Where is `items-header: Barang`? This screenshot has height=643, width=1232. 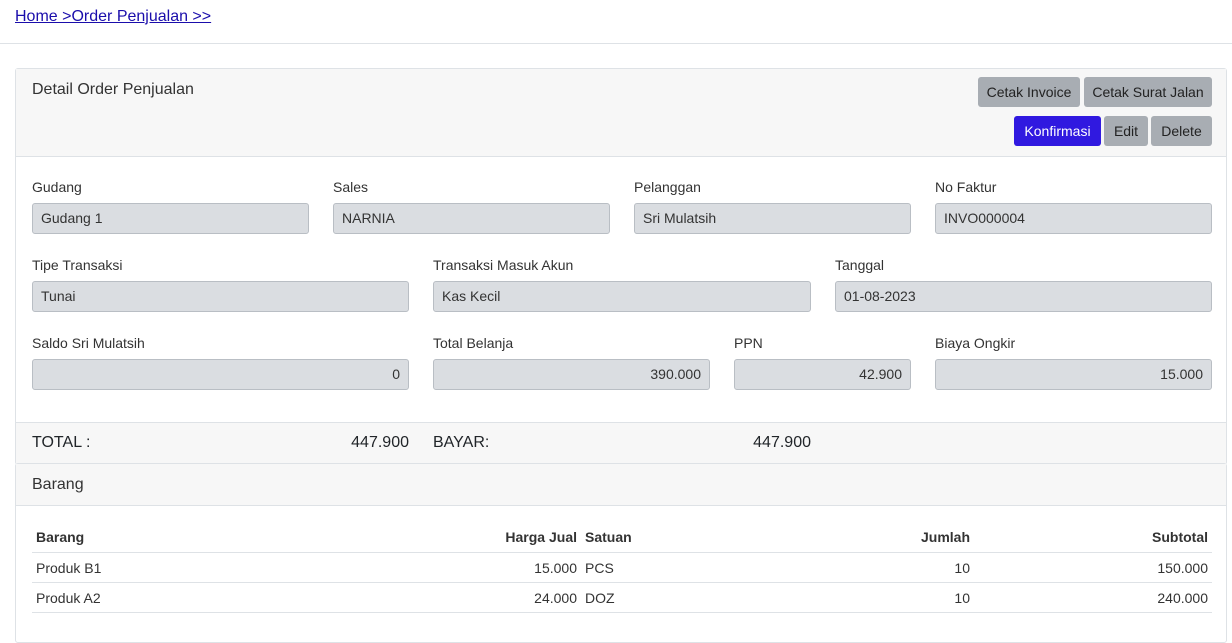 items-header: Barang is located at coordinates (621, 485).